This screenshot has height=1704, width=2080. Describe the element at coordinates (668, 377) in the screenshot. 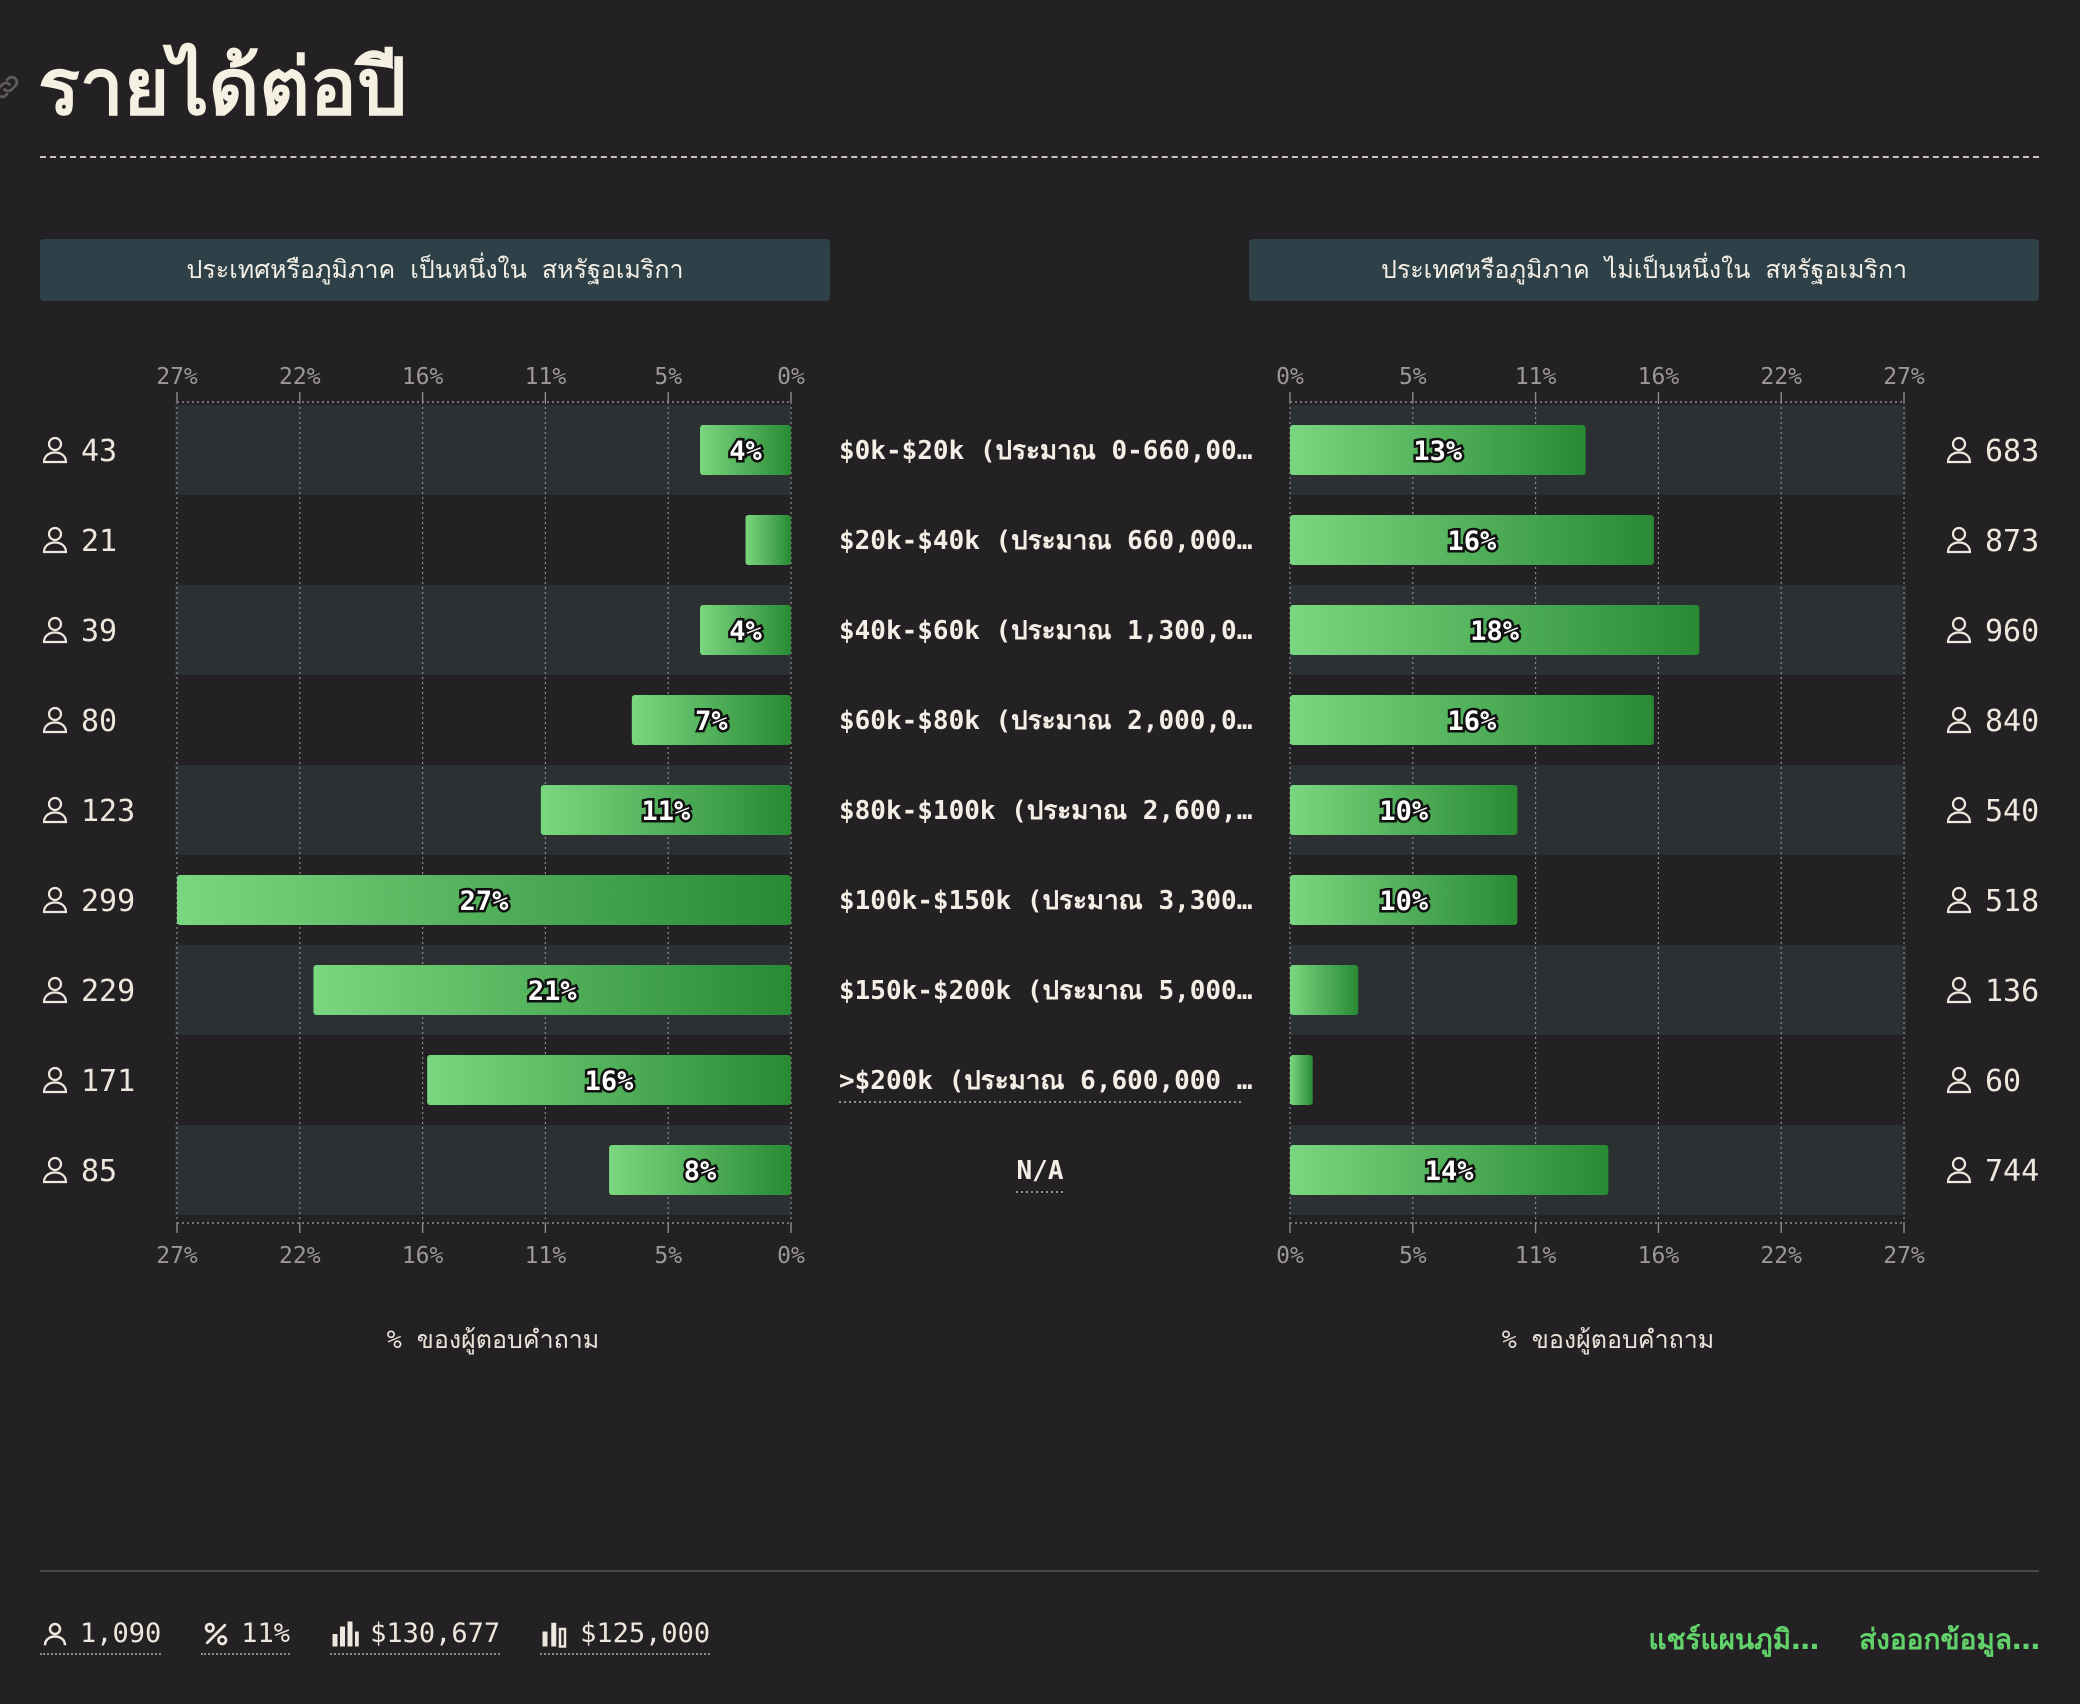

I see `left-tick-label-top: 5%` at that location.